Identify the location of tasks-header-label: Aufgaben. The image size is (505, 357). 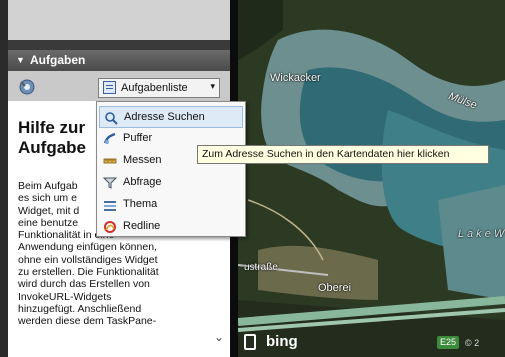
(58, 60).